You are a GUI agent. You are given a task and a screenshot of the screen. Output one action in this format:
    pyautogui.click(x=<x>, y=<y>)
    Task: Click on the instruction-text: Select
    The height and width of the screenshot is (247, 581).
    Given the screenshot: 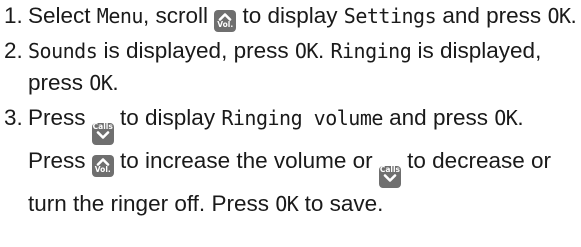 What is the action you would take?
    pyautogui.click(x=62, y=15)
    